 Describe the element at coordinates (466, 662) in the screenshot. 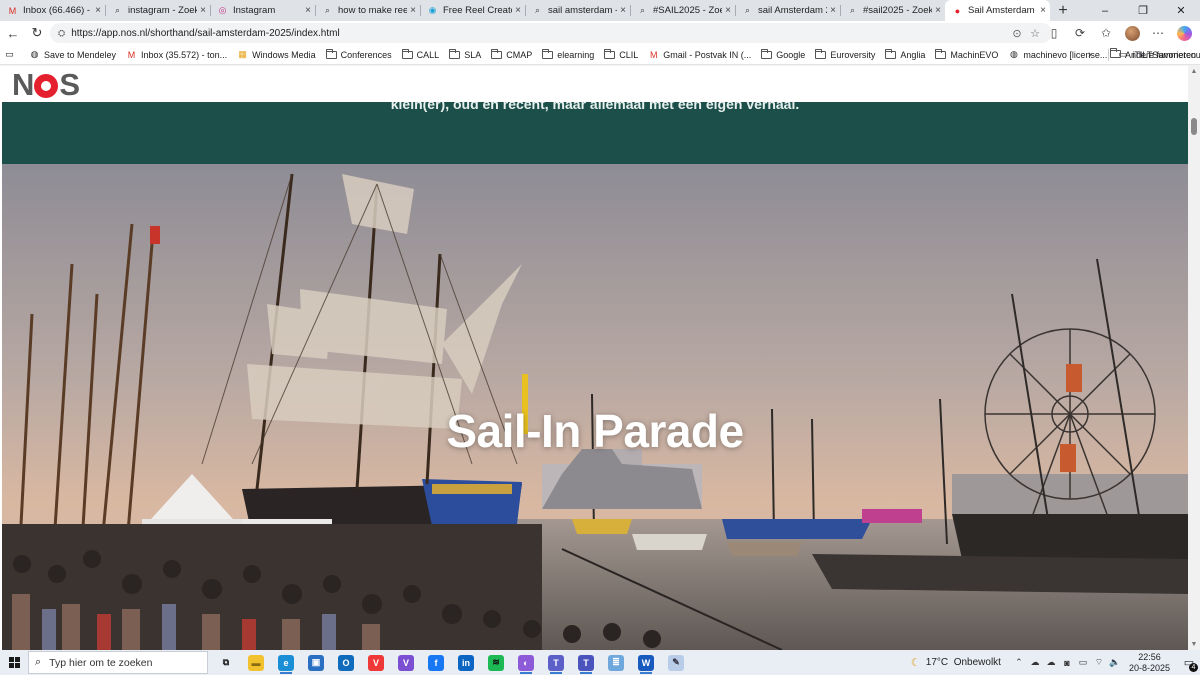

I see `taskbar-app-linkedin: in` at that location.